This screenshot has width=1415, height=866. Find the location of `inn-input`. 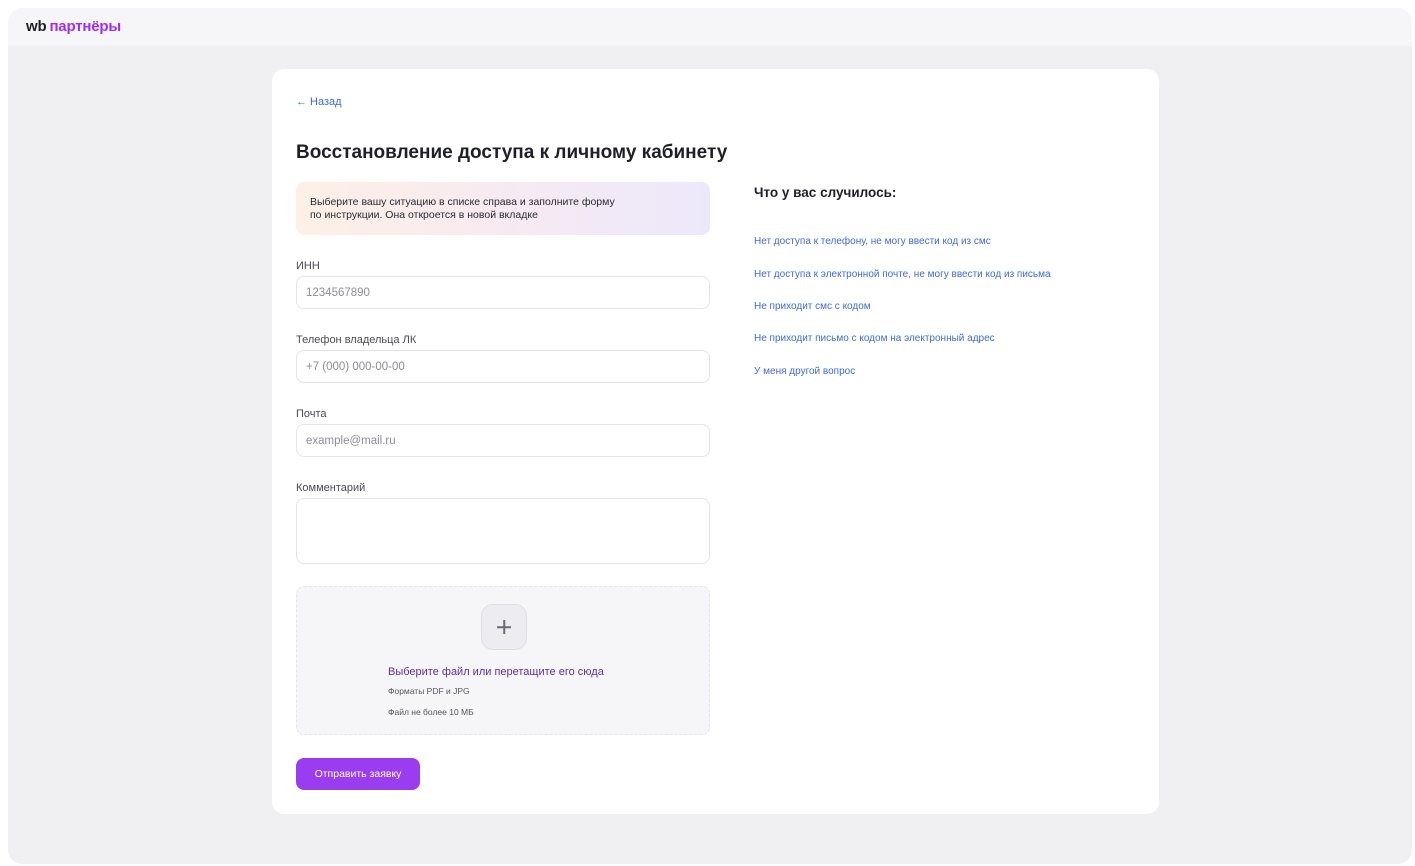

inn-input is located at coordinates (503, 292).